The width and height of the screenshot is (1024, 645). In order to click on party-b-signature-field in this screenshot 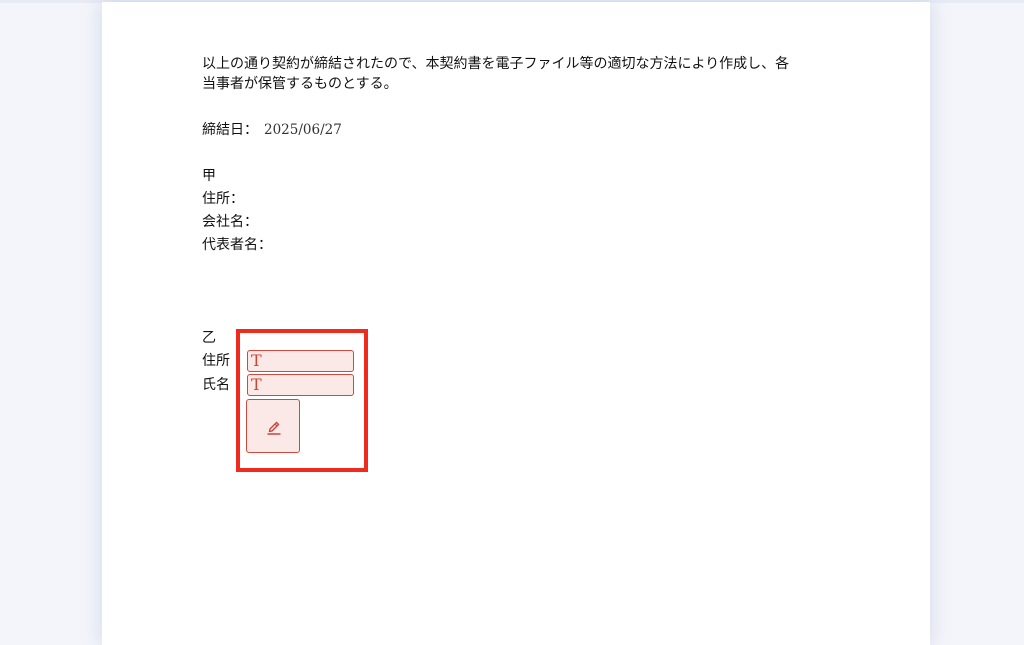, I will do `click(273, 426)`.